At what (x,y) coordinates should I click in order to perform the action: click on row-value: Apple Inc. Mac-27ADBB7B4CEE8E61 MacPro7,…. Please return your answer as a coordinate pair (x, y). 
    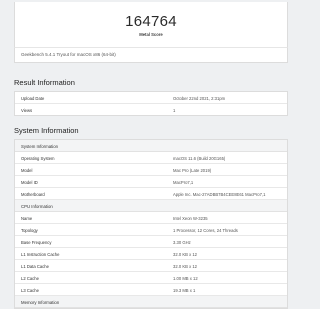
    Looking at the image, I should click on (219, 194).